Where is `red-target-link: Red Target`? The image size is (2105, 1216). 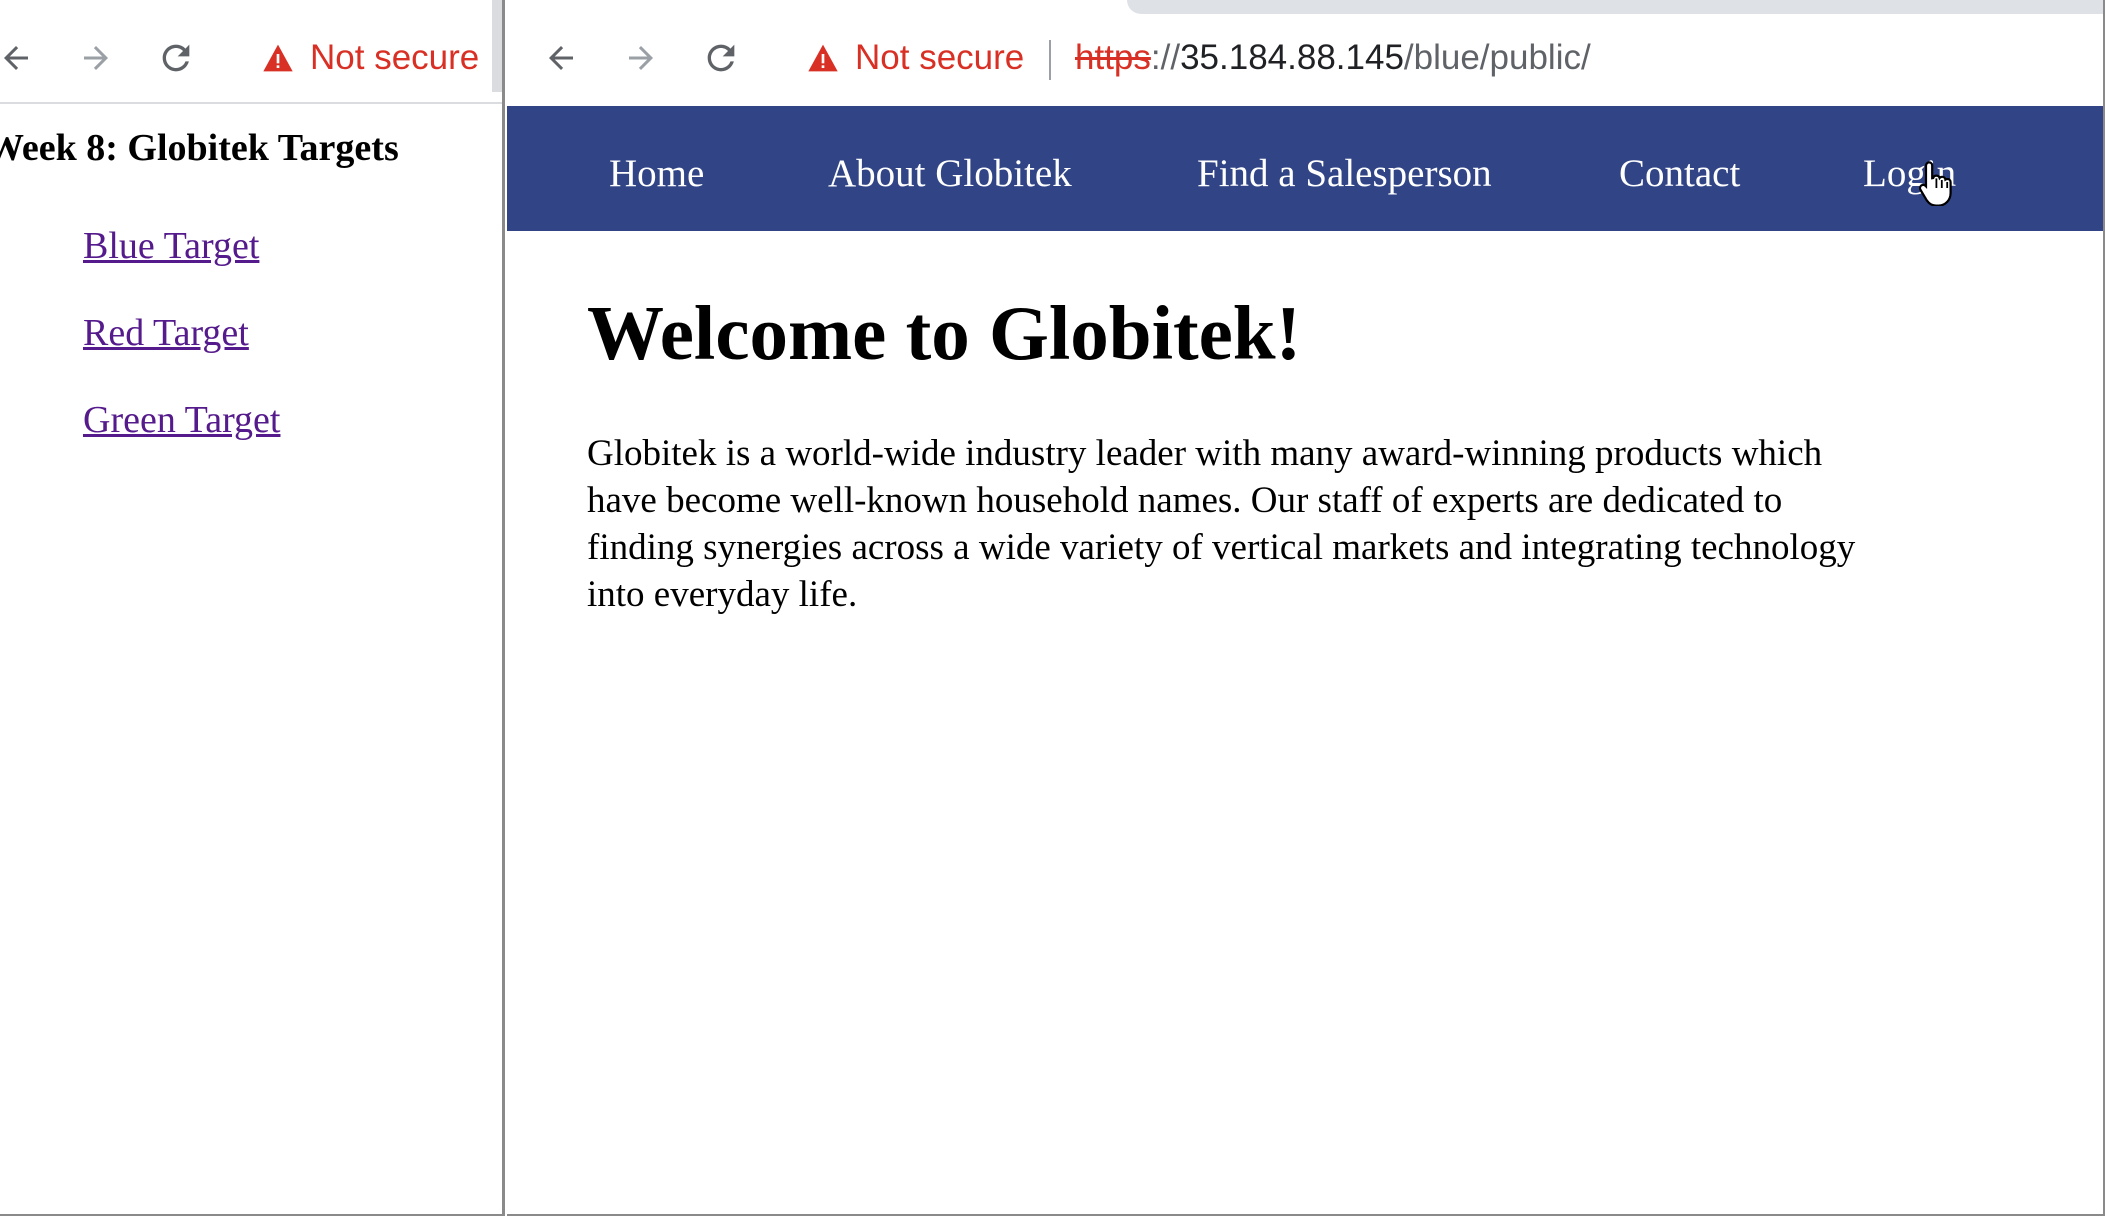 red-target-link: Red Target is located at coordinates (166, 333).